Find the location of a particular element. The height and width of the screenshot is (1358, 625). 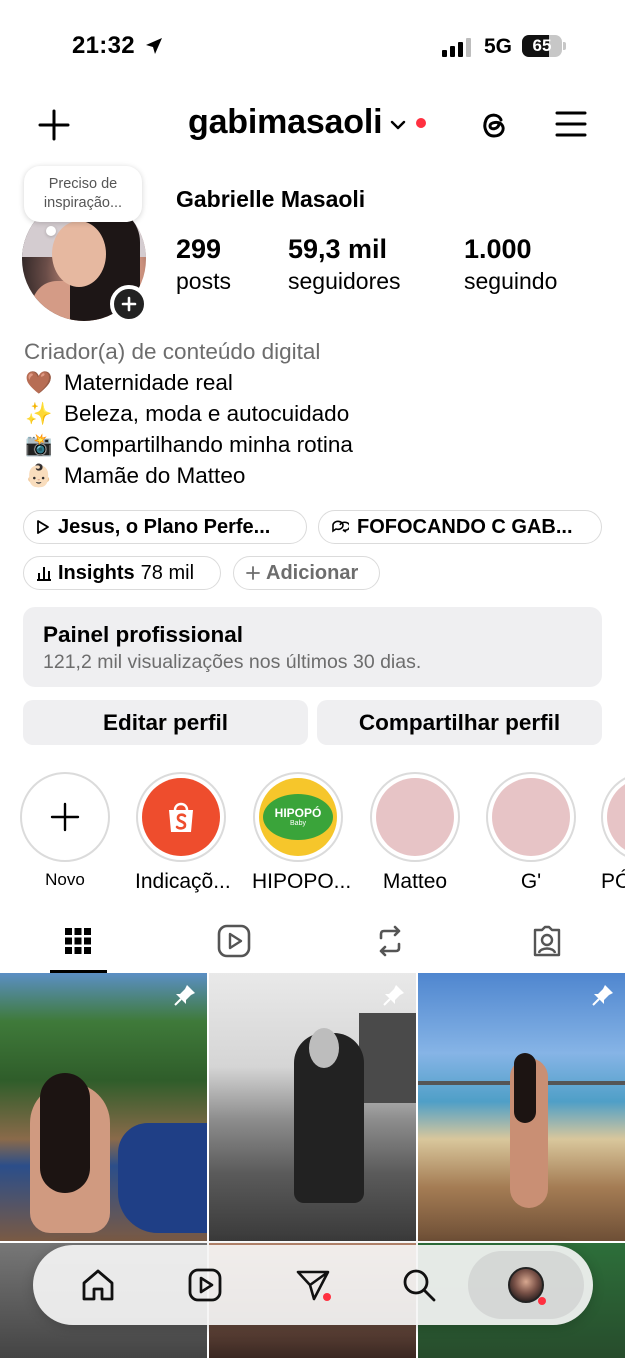

posts-label: posts is located at coordinates (203, 281).